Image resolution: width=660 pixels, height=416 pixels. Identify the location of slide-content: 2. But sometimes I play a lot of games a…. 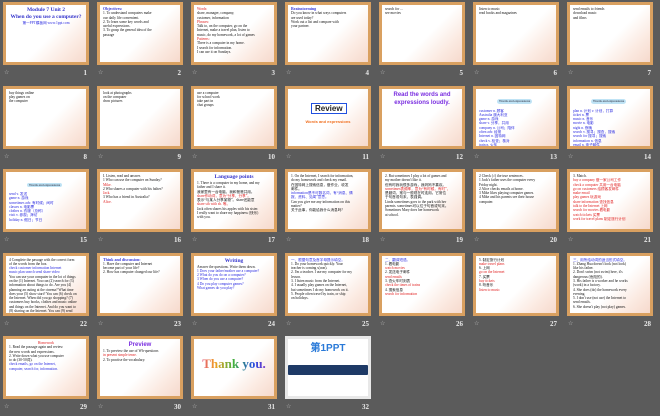
(422, 200).